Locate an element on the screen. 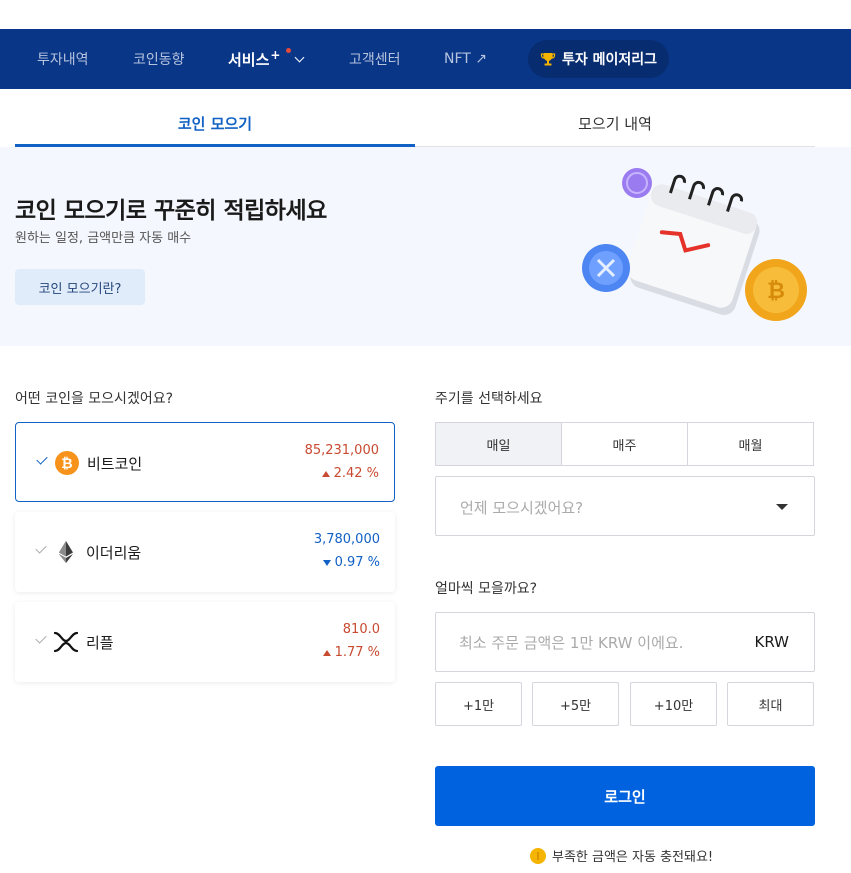  ethereum-icon is located at coordinates (66, 552).